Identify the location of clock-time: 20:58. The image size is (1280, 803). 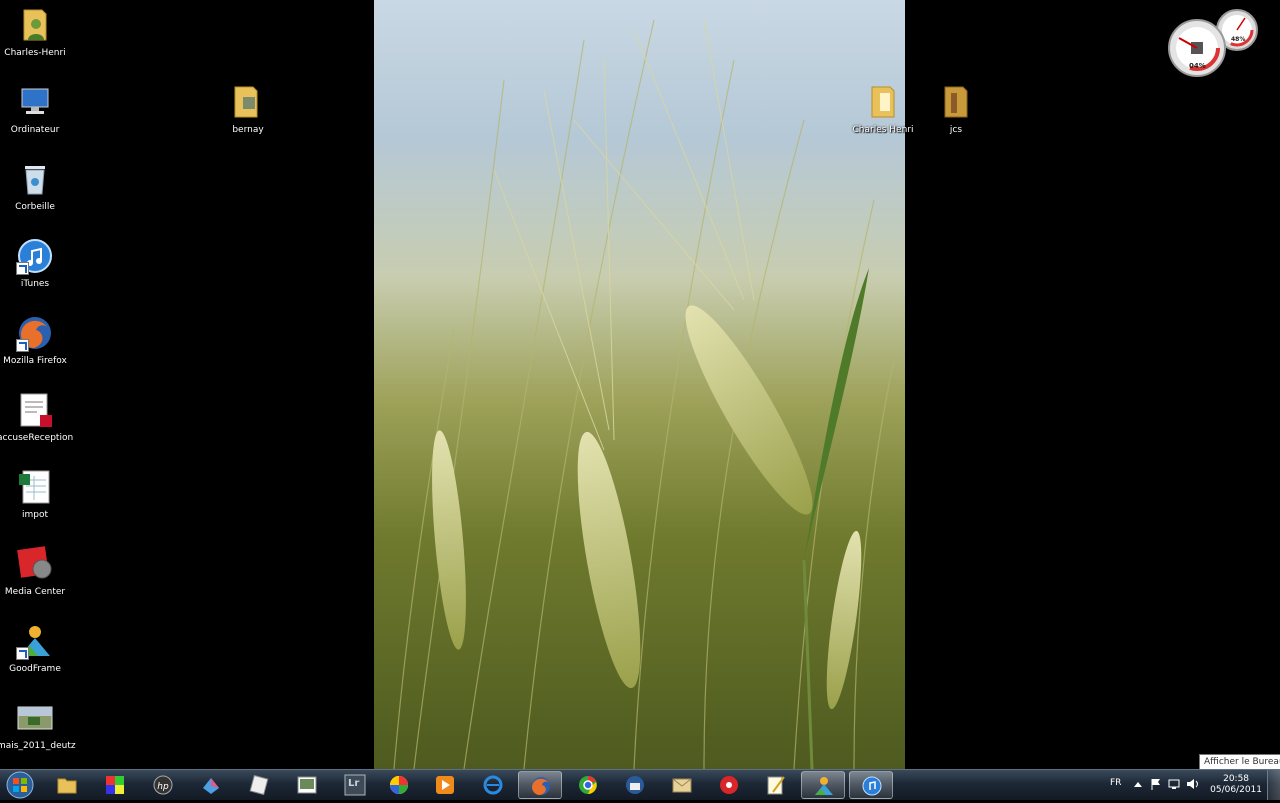
(1236, 779).